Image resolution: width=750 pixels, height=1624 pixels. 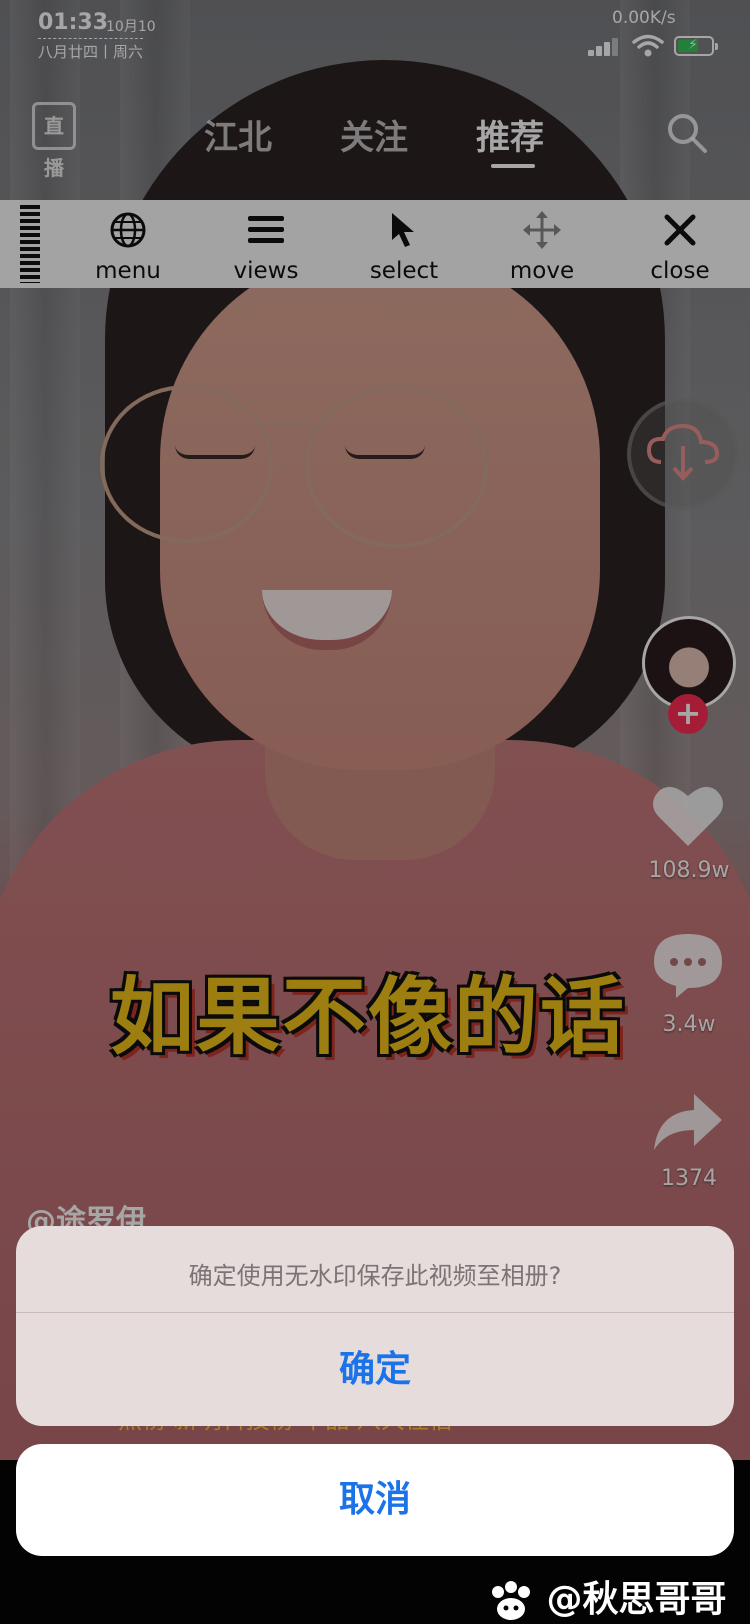 I want to click on watermark: @秋思哥哥, so click(x=607, y=1595).